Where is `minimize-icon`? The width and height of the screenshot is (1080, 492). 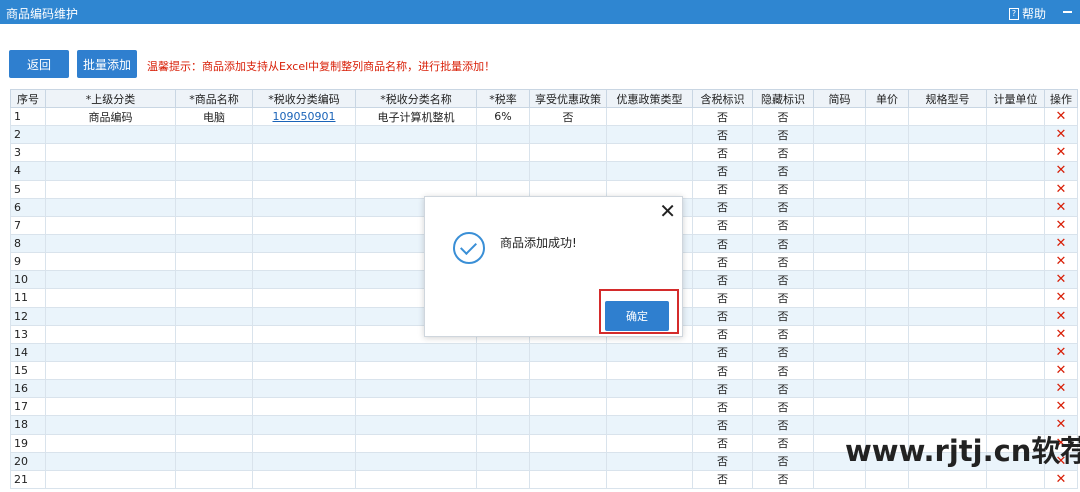
minimize-icon is located at coordinates (1067, 12).